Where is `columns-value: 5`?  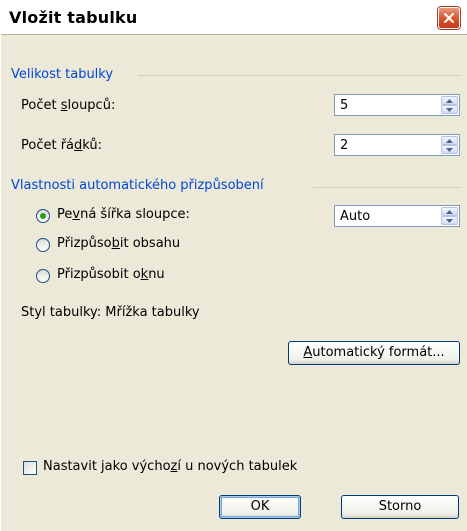 columns-value: 5 is located at coordinates (344, 105).